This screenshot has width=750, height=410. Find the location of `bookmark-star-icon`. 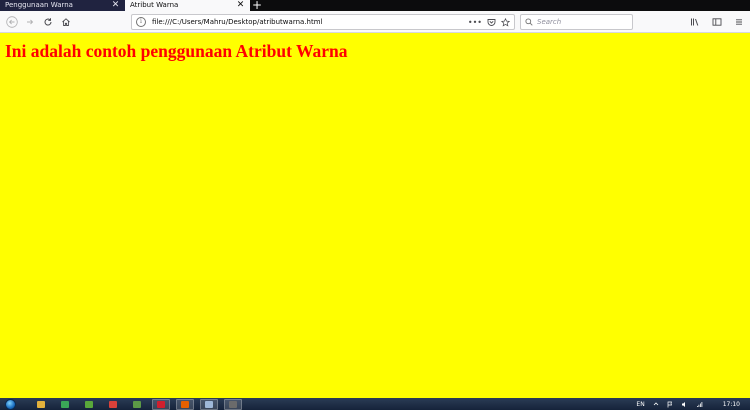

bookmark-star-icon is located at coordinates (505, 22).